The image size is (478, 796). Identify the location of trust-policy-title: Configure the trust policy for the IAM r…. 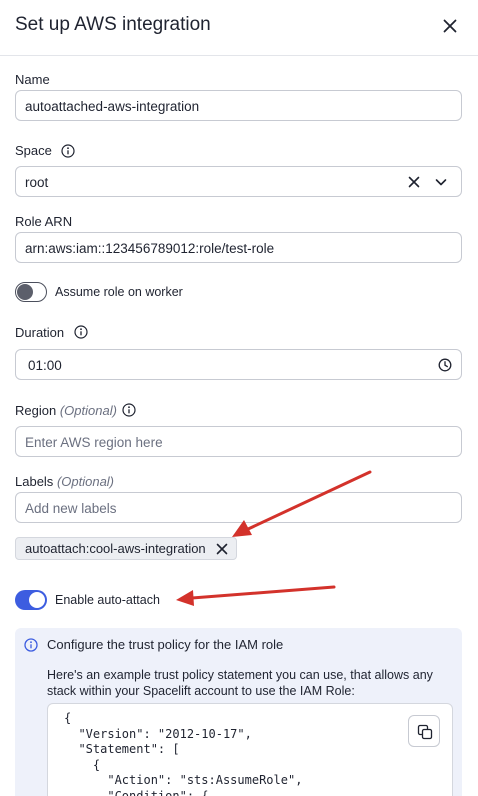
(165, 644).